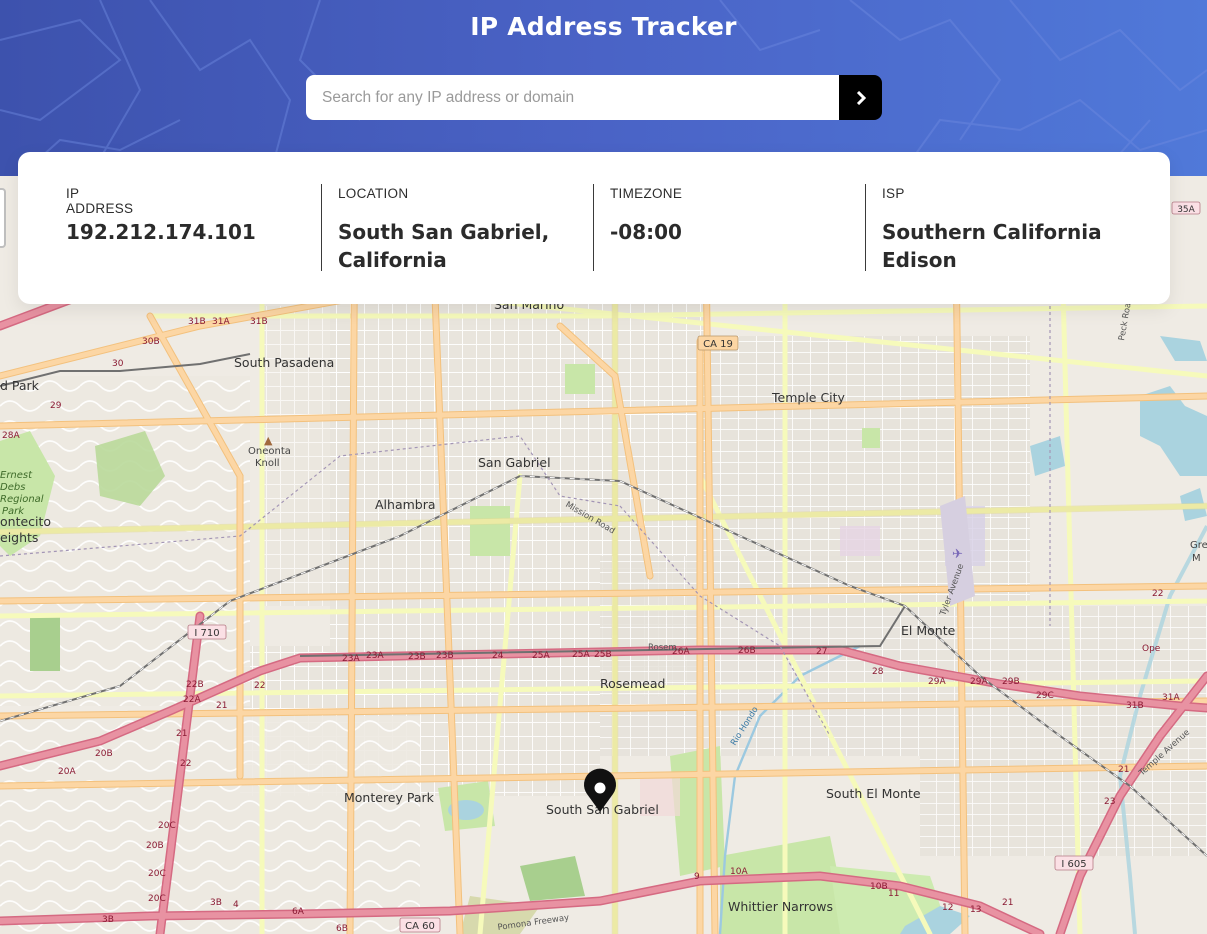 This screenshot has height=934, width=1207. What do you see at coordinates (67, 772) in the screenshot?
I see `svg-text: 20A` at bounding box center [67, 772].